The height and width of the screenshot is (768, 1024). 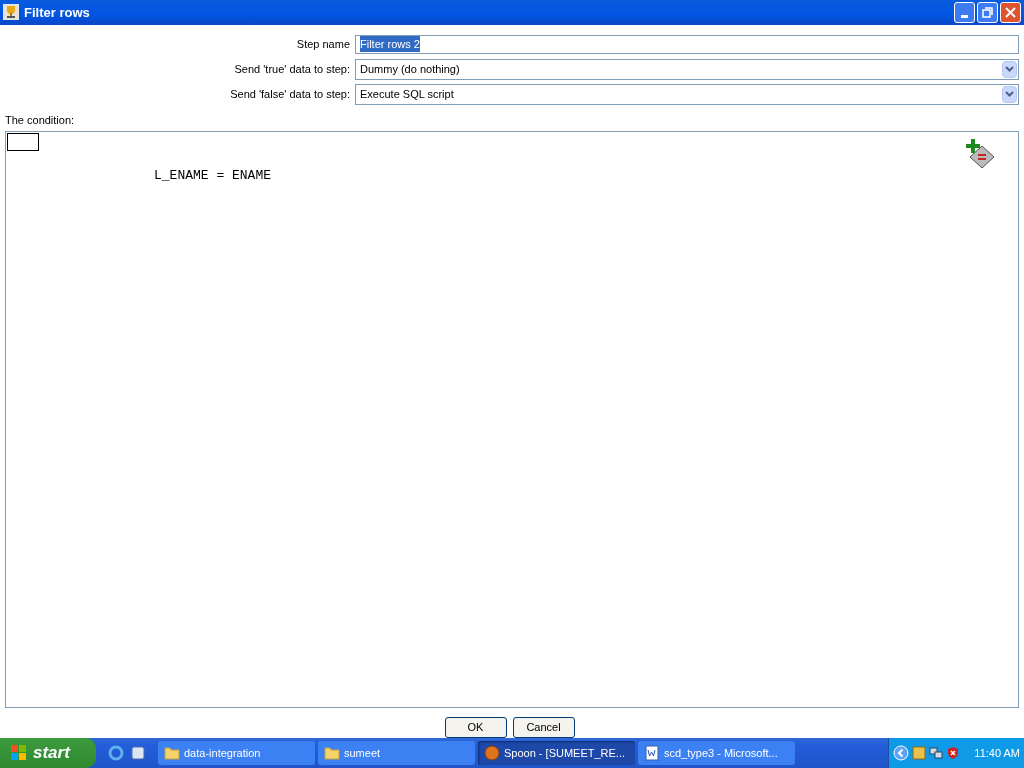 I want to click on step-name-field: Filter rows 2, so click(x=687, y=44).